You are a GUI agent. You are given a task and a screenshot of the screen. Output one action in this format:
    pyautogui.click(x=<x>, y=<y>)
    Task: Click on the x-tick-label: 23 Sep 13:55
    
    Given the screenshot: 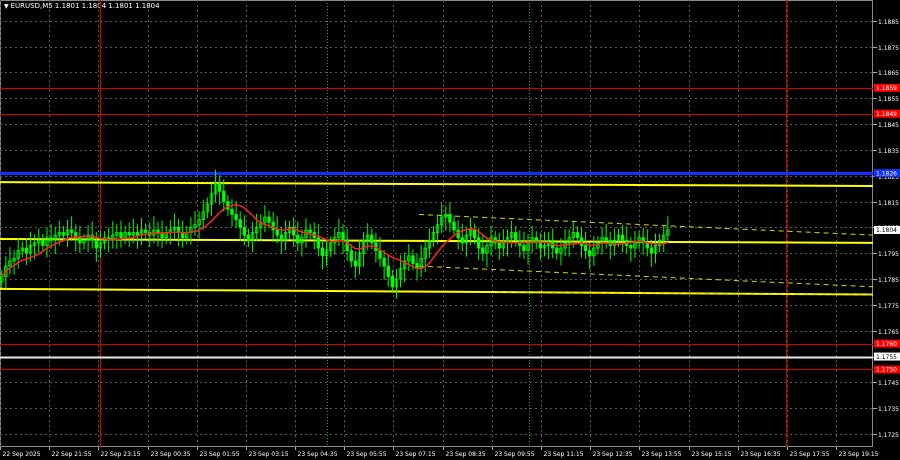 What is the action you would take?
    pyautogui.click(x=662, y=454)
    